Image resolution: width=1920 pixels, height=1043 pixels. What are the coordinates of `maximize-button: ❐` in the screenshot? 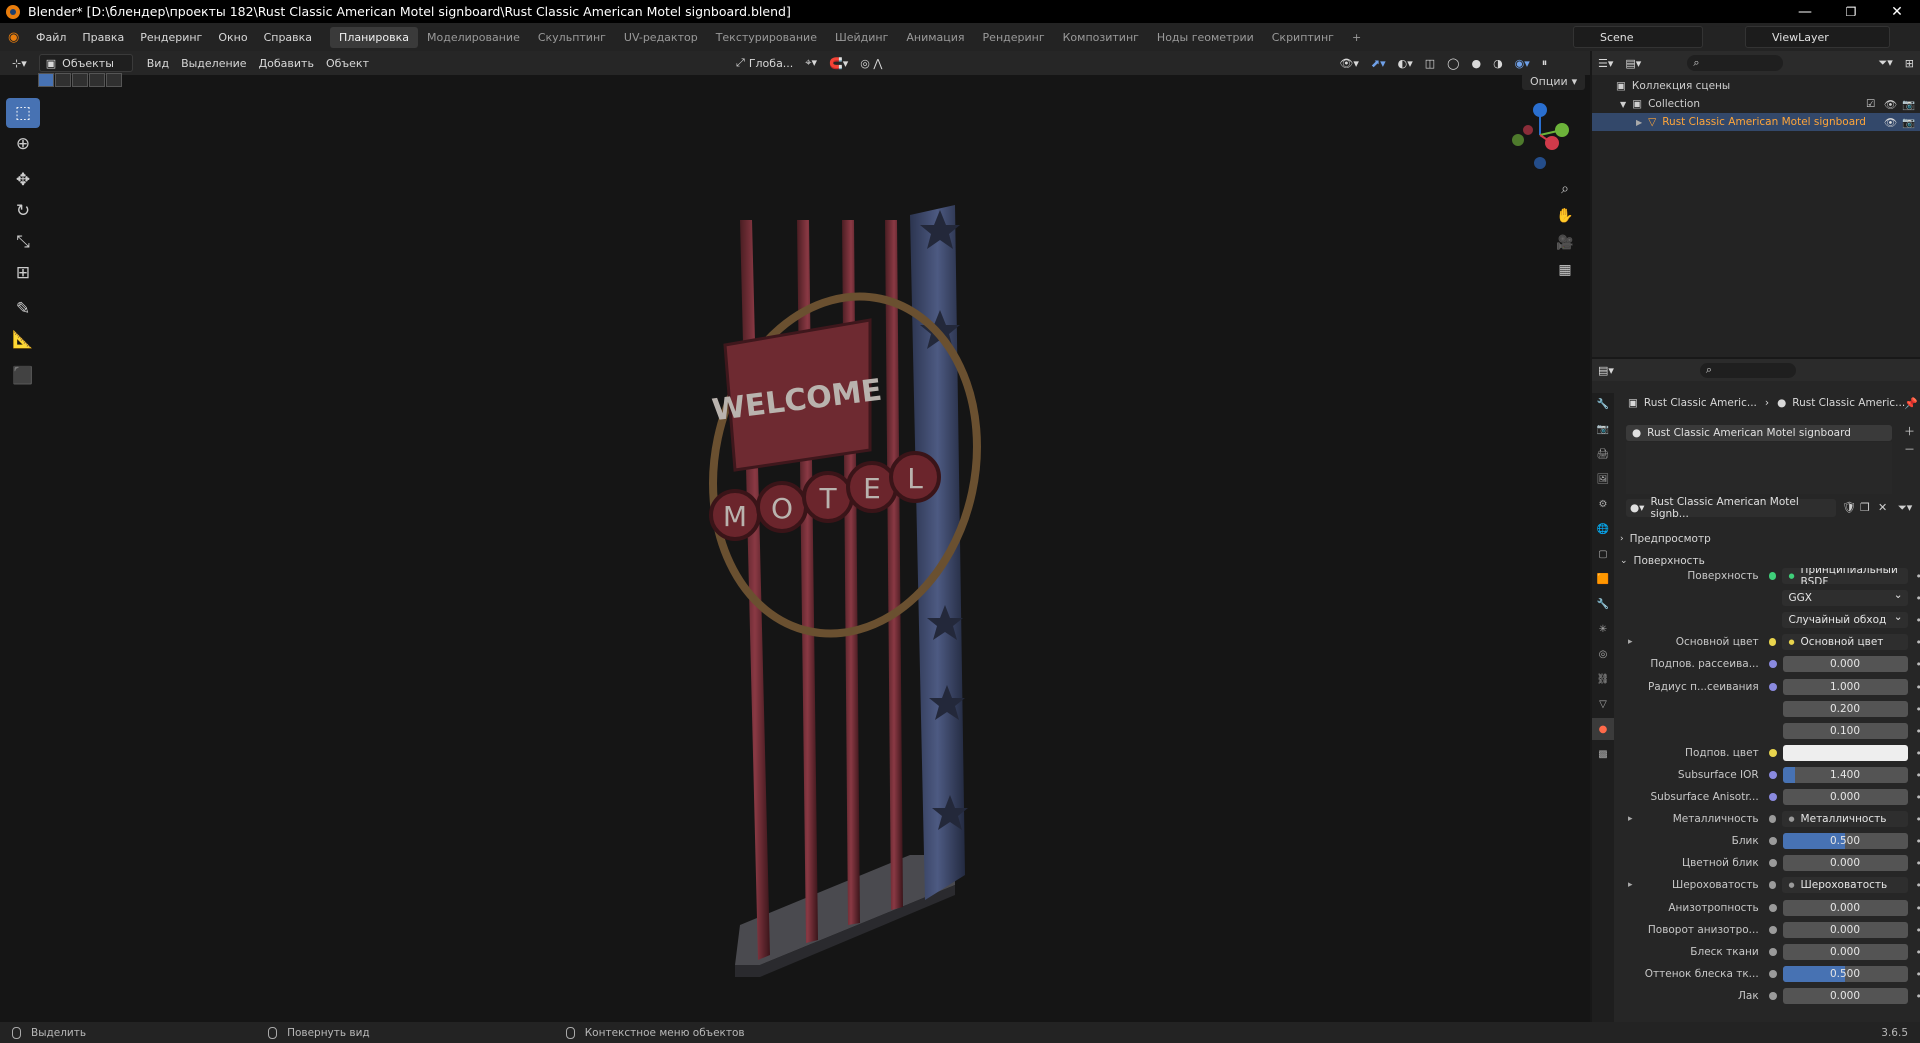 It's located at (1851, 11).